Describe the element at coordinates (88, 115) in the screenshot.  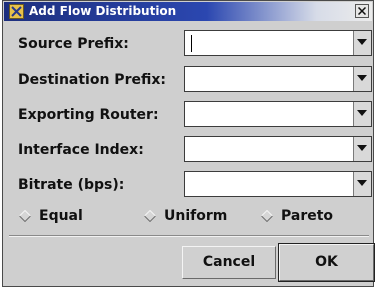
I see `exporting-router-label: Exporting Router:` at that location.